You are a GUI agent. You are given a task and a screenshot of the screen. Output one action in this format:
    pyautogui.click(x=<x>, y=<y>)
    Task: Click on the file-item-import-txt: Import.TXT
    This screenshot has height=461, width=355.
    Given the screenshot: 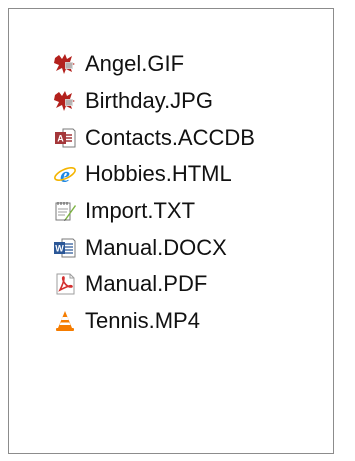 What is the action you would take?
    pyautogui.click(x=155, y=211)
    